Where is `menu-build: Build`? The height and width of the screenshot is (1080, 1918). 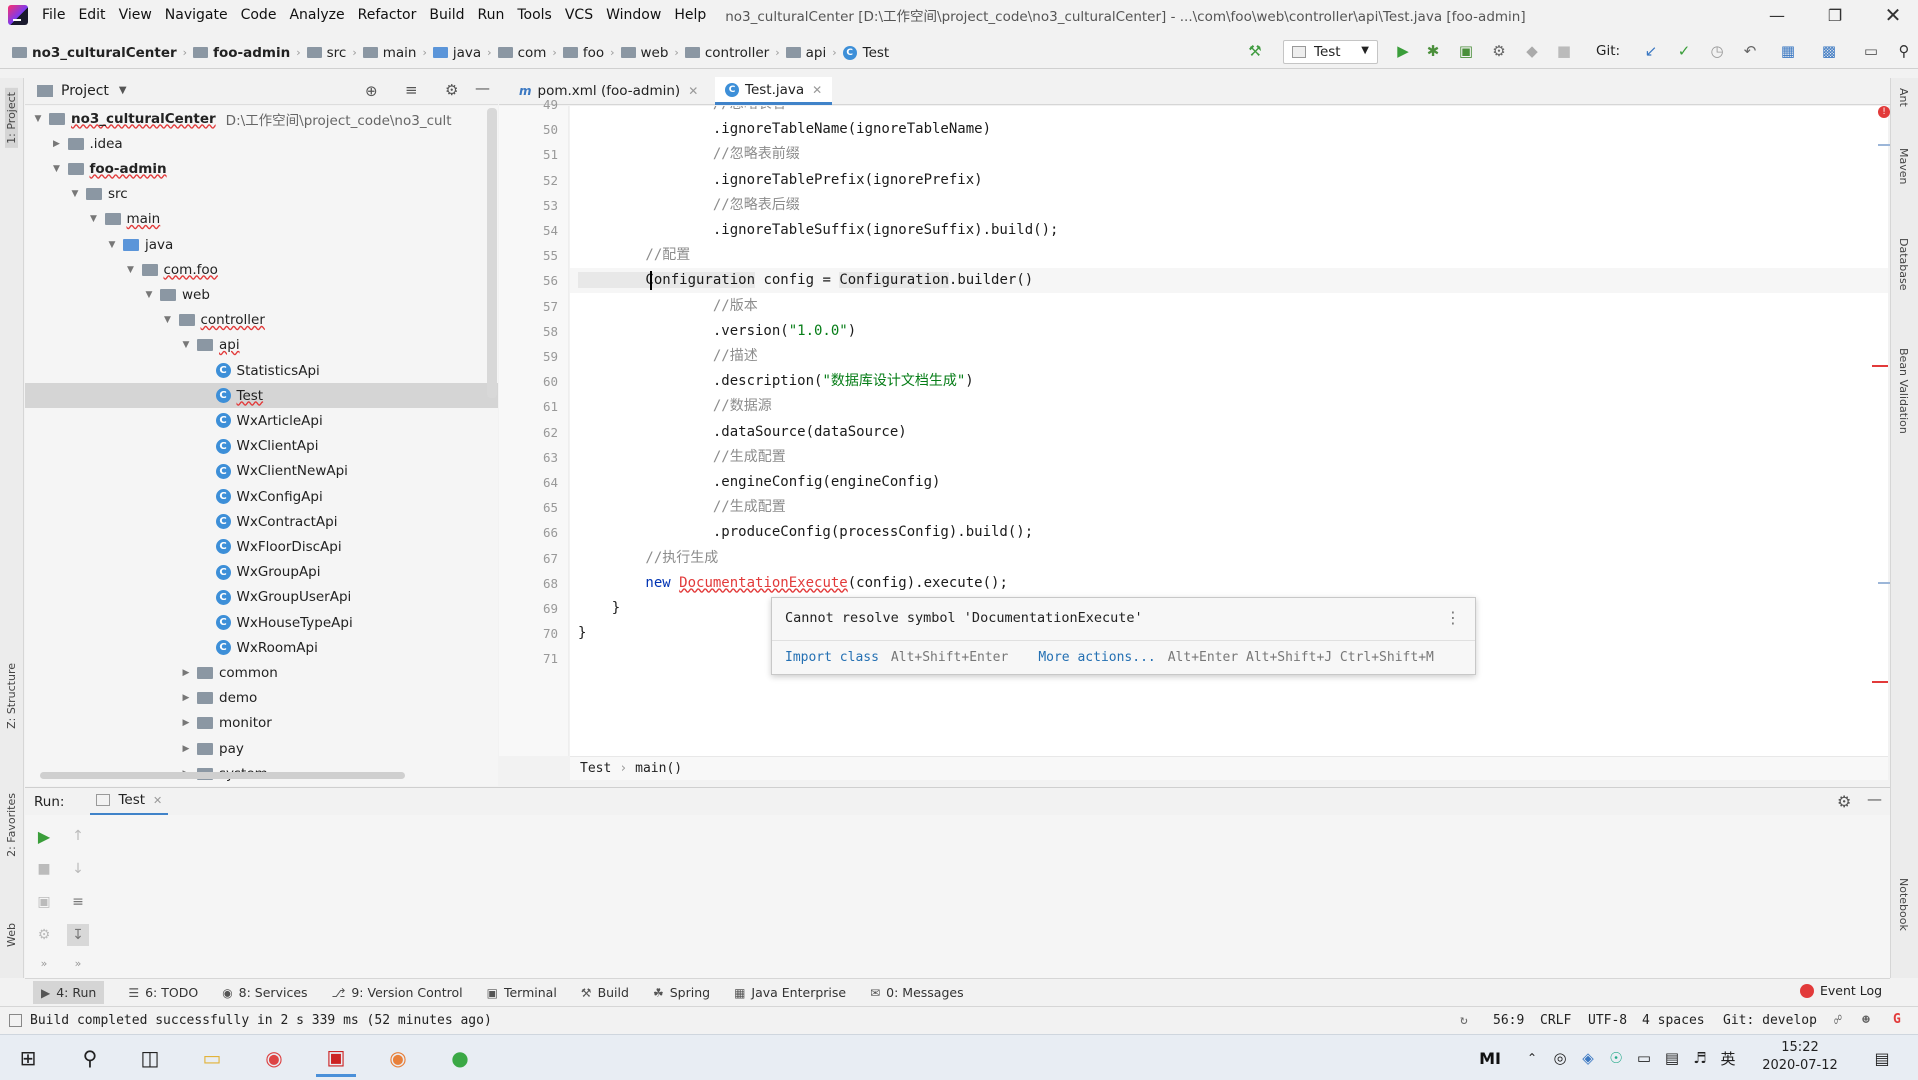
menu-build: Build is located at coordinates (446, 15).